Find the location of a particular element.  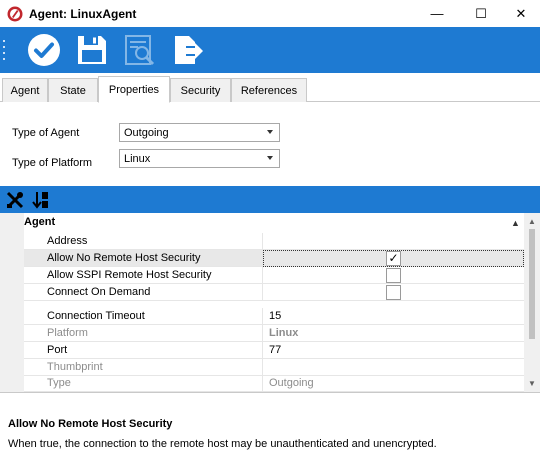

alphabetical-sort-button is located at coordinates (41, 200).